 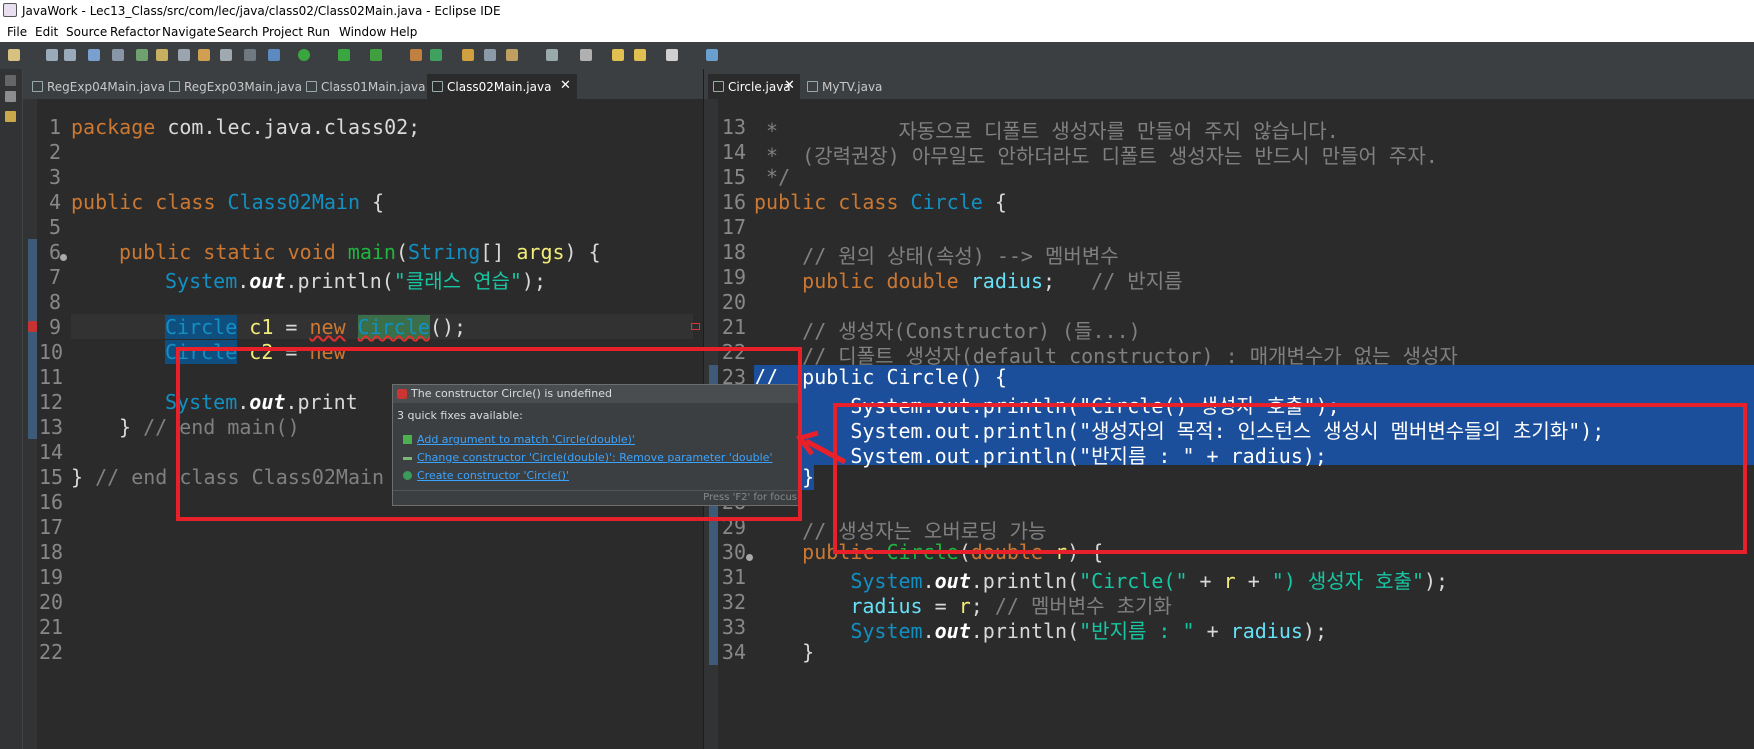 What do you see at coordinates (468, 55) in the screenshot?
I see `open-folder-icon` at bounding box center [468, 55].